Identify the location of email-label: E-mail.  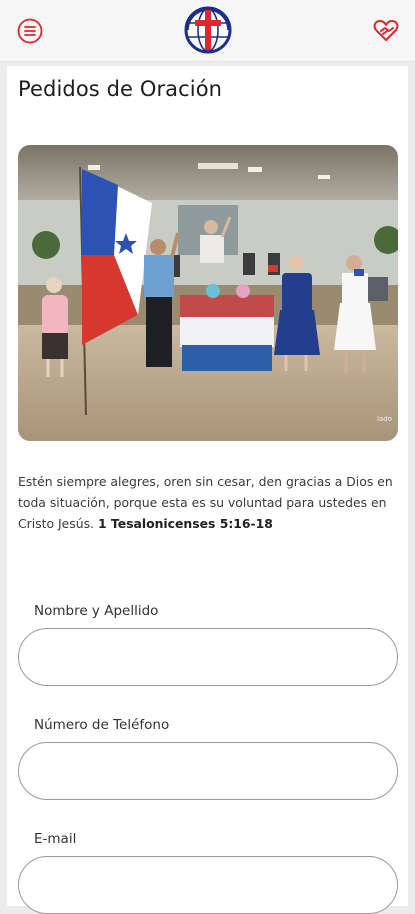
(55, 839).